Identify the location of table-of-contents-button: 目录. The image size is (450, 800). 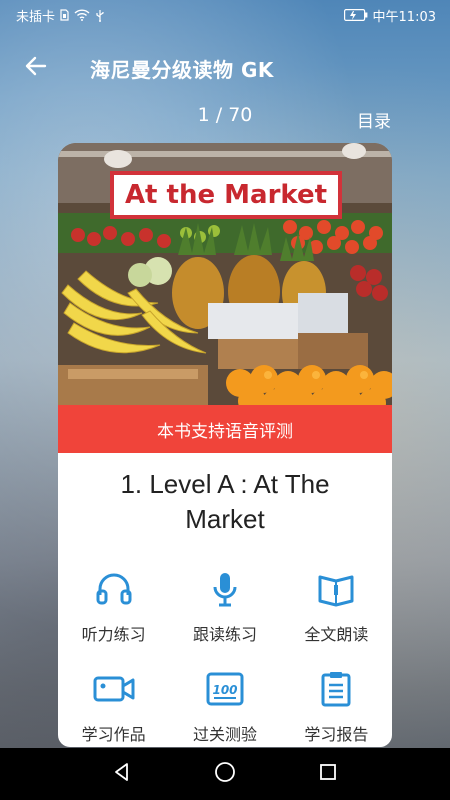
(374, 119).